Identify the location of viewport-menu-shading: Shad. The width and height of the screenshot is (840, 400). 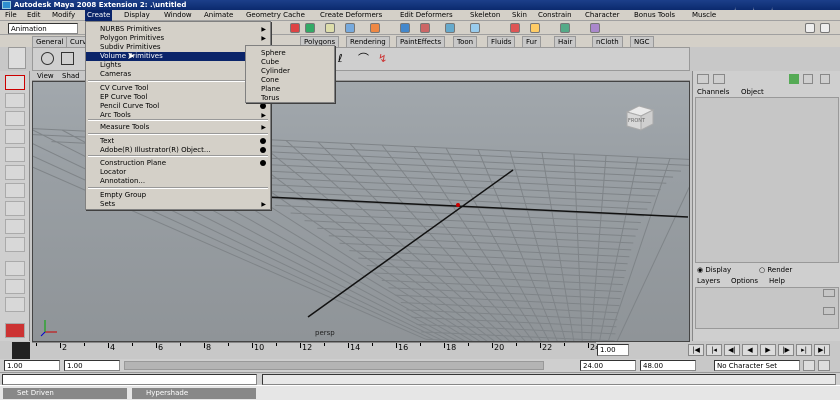
(71, 76).